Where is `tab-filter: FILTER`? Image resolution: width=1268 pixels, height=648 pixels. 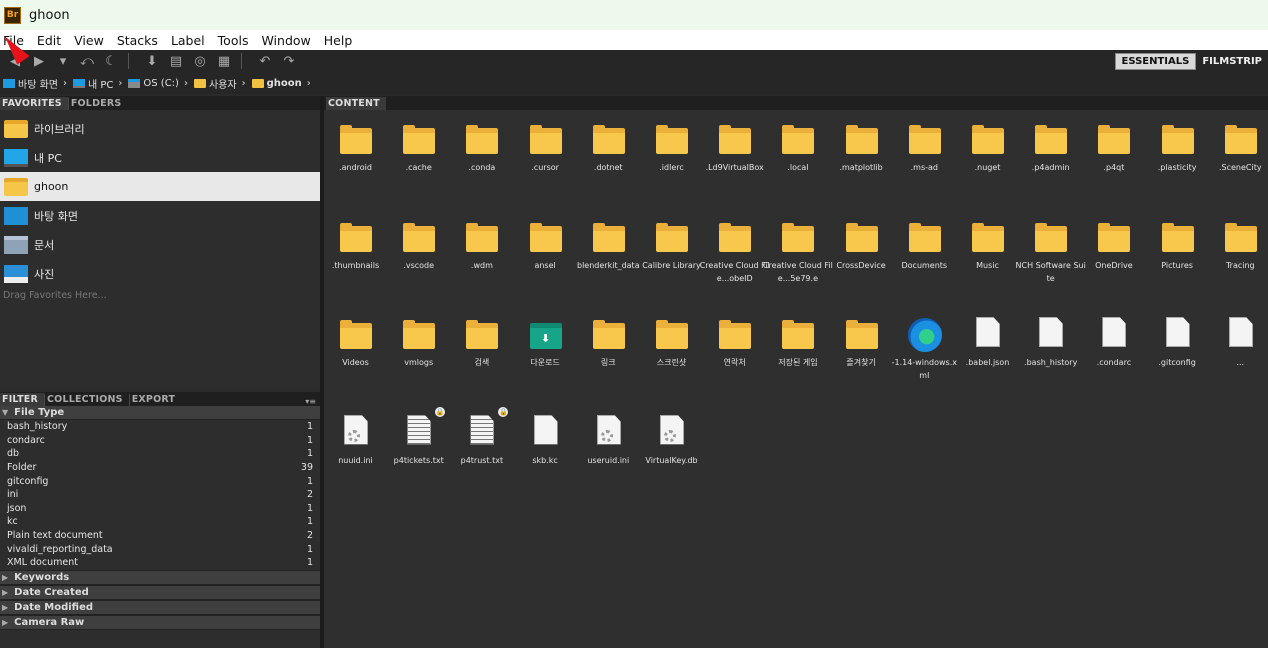
tab-filter: FILTER is located at coordinates (22, 399).